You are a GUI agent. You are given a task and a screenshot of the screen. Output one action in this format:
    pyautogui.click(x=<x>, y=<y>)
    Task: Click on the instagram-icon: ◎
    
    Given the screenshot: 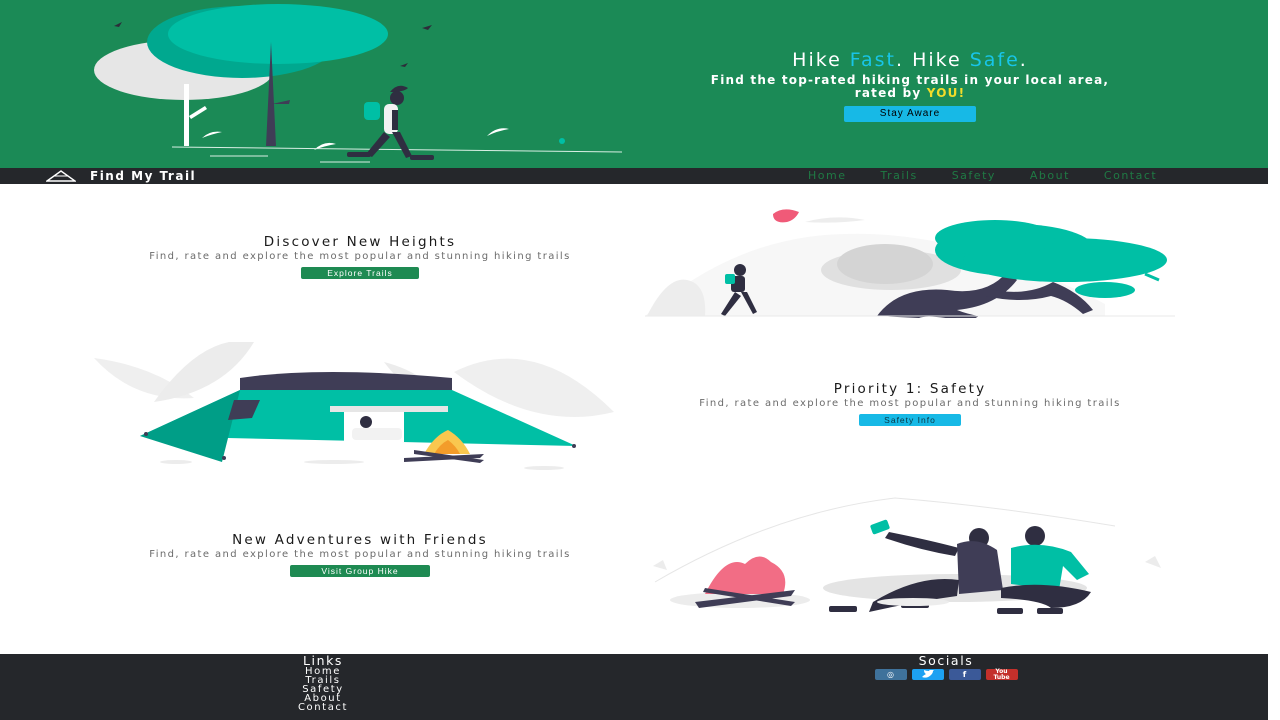 What is the action you would take?
    pyautogui.click(x=890, y=674)
    